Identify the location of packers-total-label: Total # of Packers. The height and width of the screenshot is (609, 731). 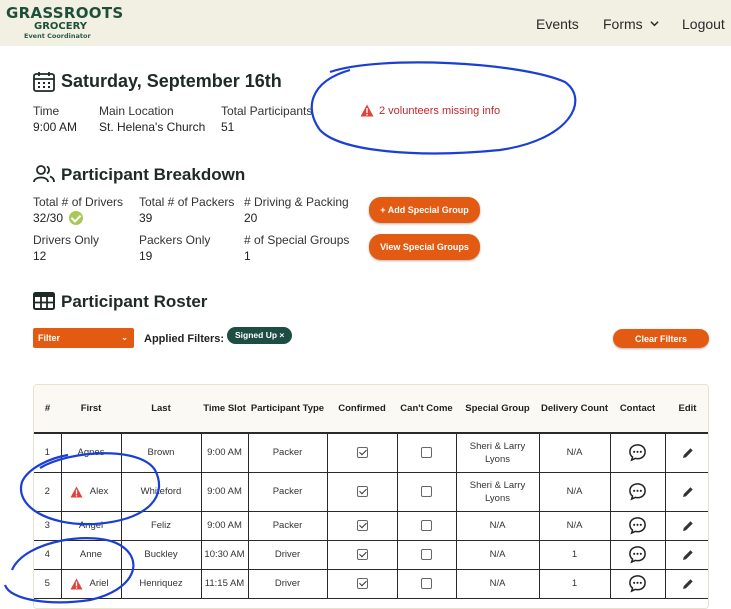
(187, 202).